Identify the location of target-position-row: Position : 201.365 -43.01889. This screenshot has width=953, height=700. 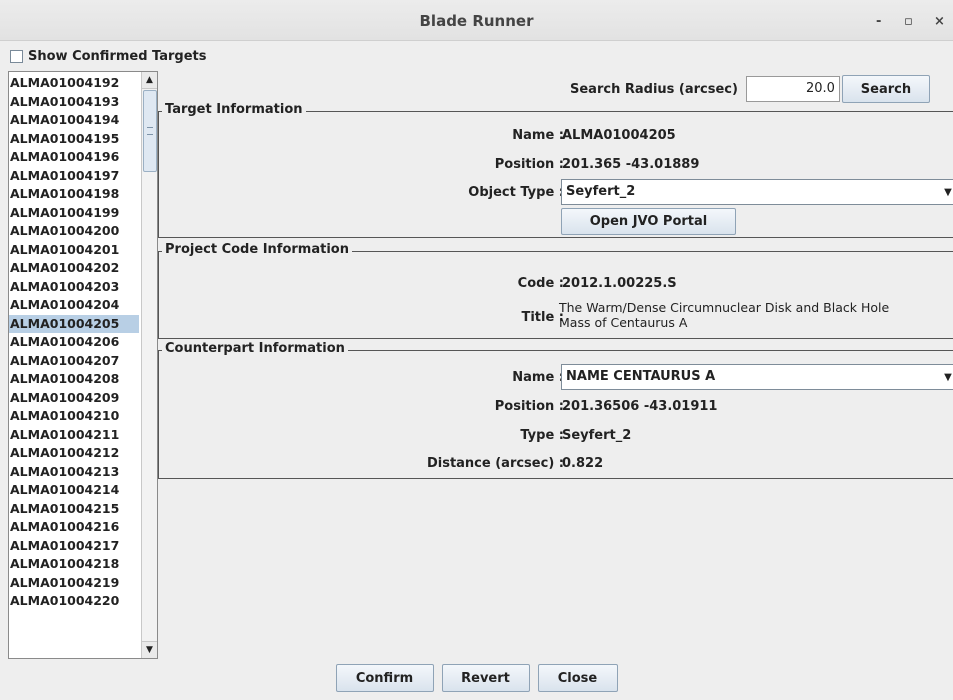
(556, 167).